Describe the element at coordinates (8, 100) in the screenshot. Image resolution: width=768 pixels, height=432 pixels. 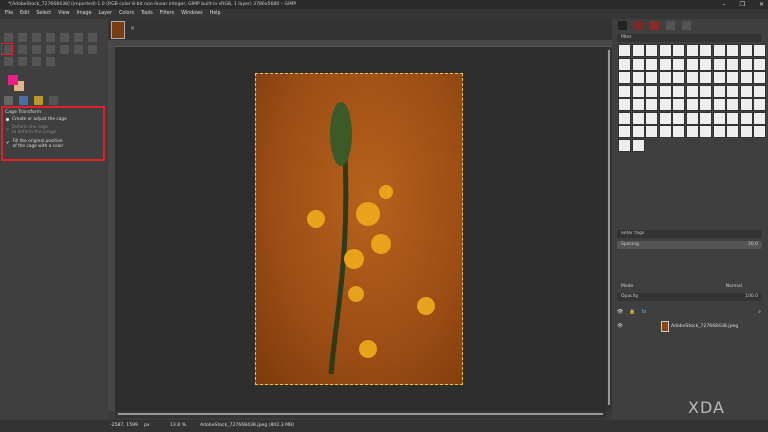
I see `tool-options-tab` at that location.